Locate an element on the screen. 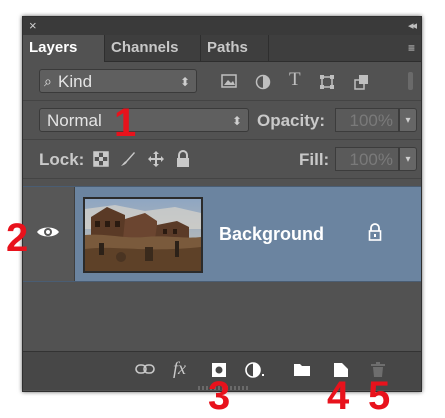  type-filter-icon: T is located at coordinates (295, 79).